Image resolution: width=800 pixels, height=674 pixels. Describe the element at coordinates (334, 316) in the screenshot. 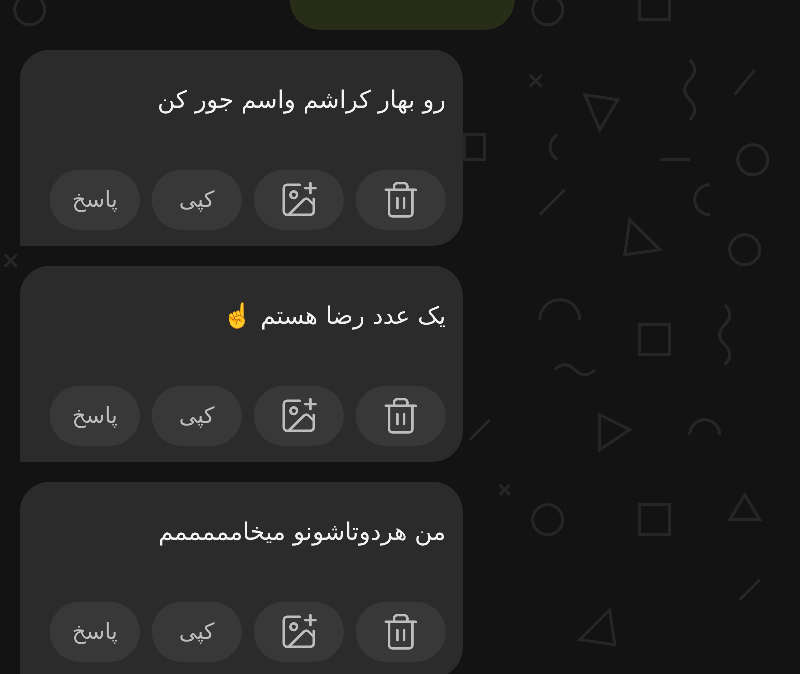

I see `message-text: یک عدد رضا هستم ☝` at that location.